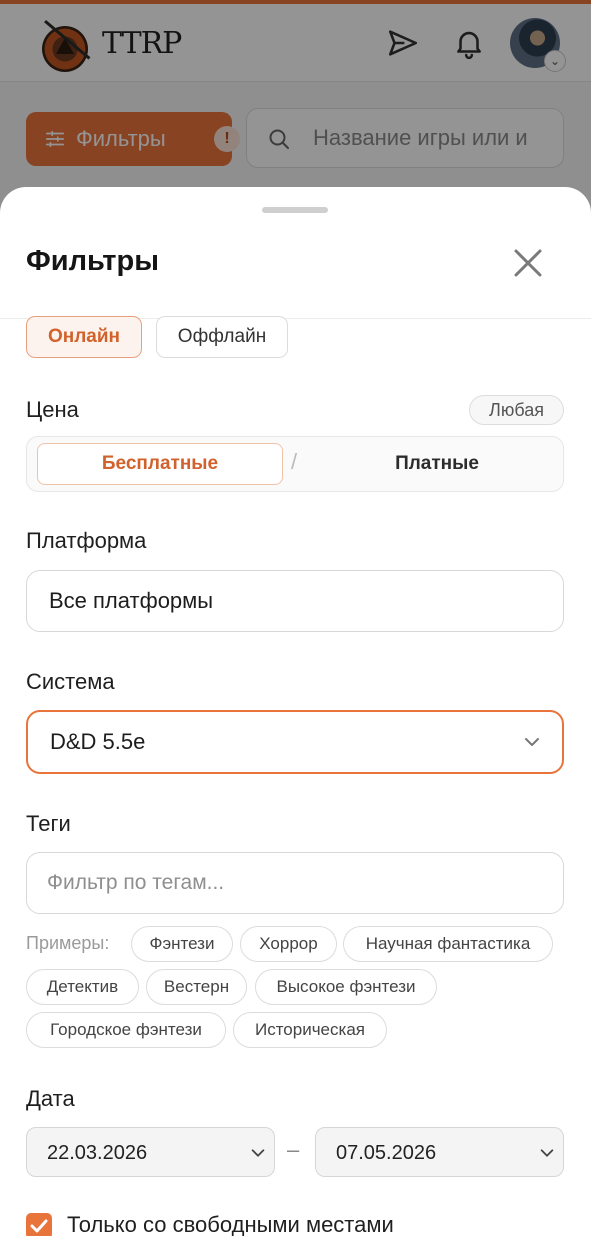 The height and width of the screenshot is (1236, 591). I want to click on free-seats-checkbox, so click(39, 1224).